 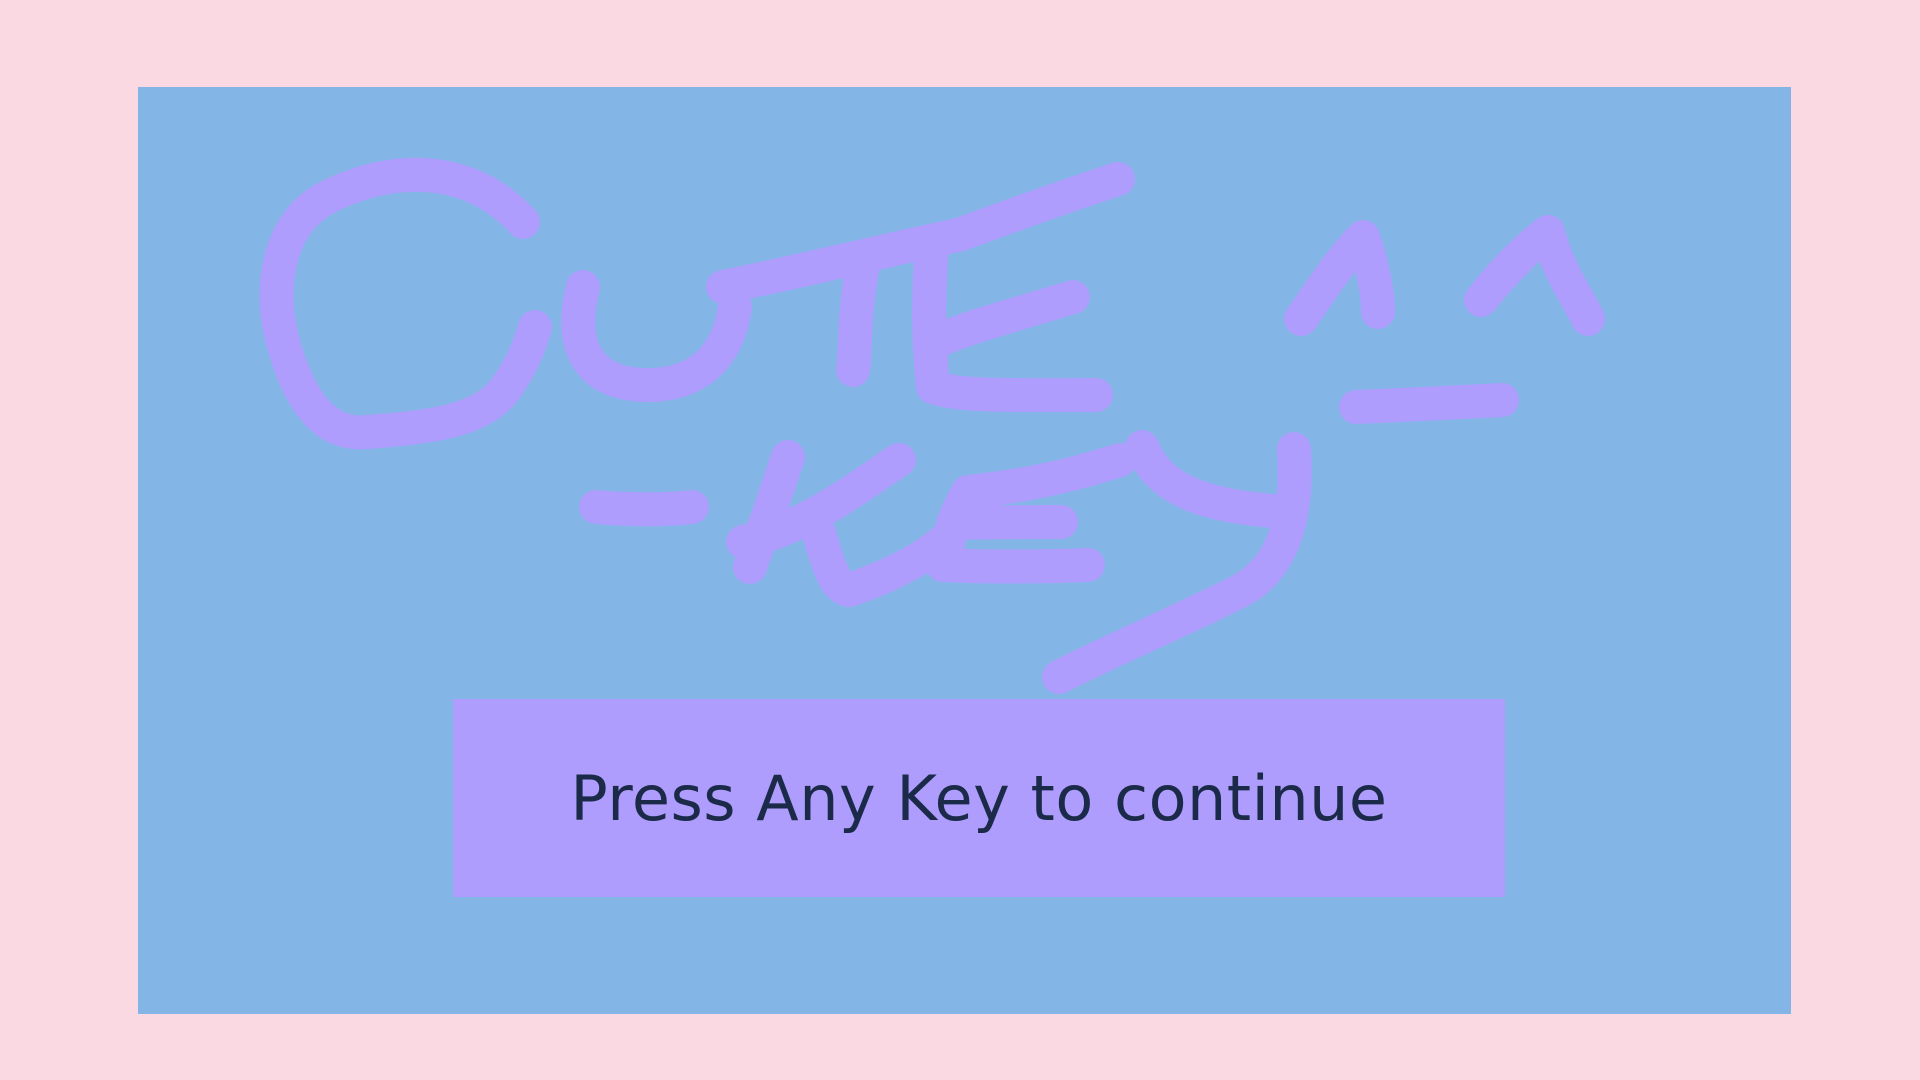 I want to click on logo-letter-c, so click(x=405, y=303).